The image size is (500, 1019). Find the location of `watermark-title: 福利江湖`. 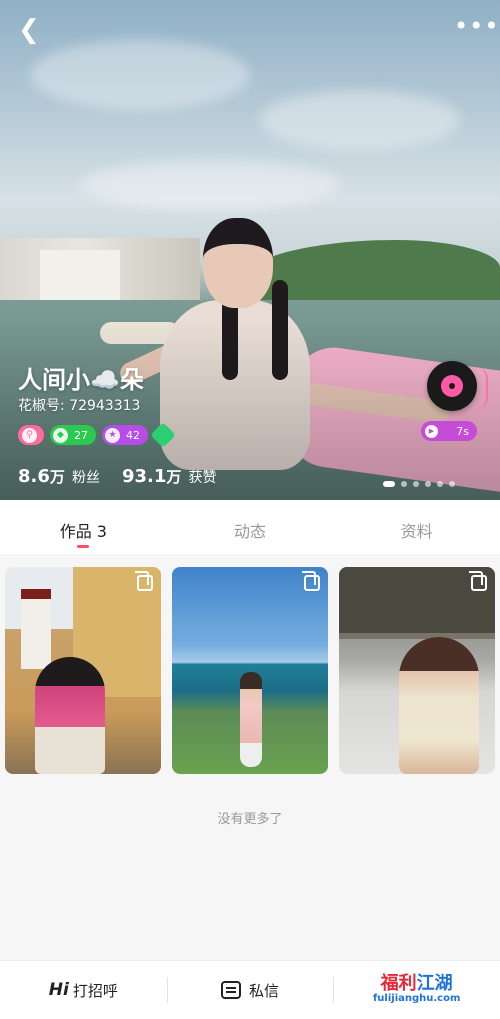

watermark-title: 福利江湖 is located at coordinates (416, 984).